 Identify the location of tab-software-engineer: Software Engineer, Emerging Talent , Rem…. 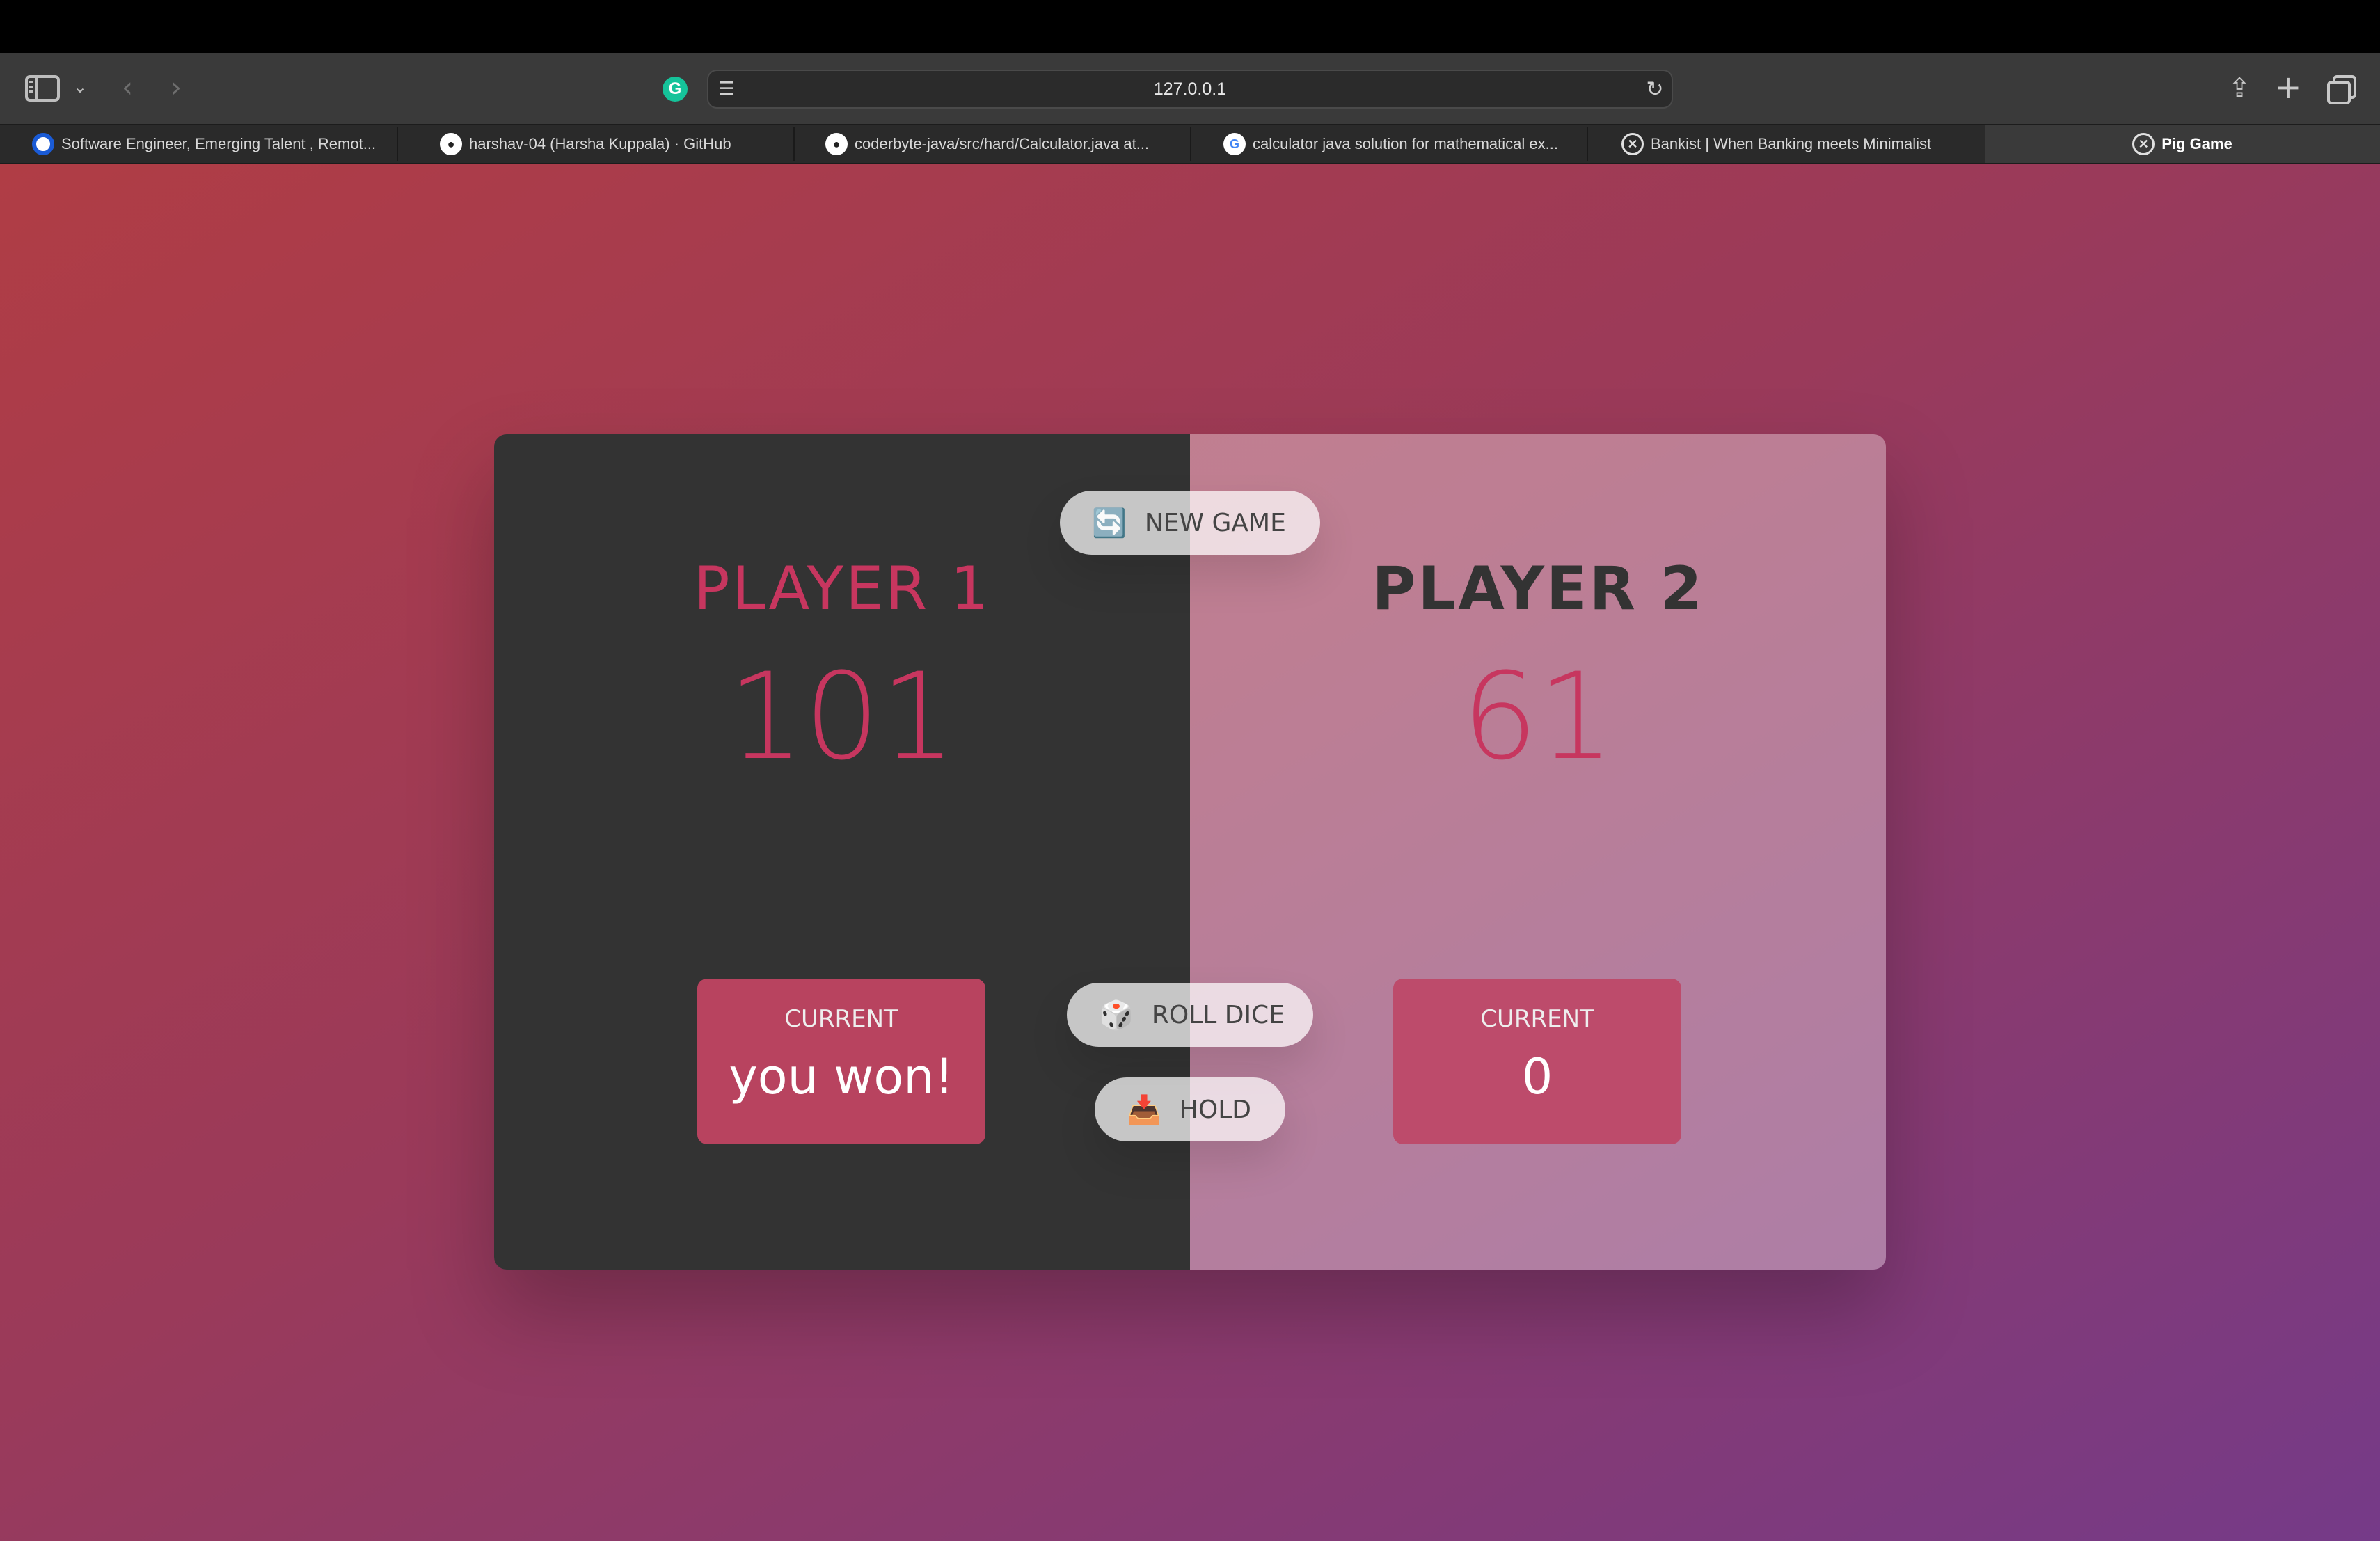
(213, 144).